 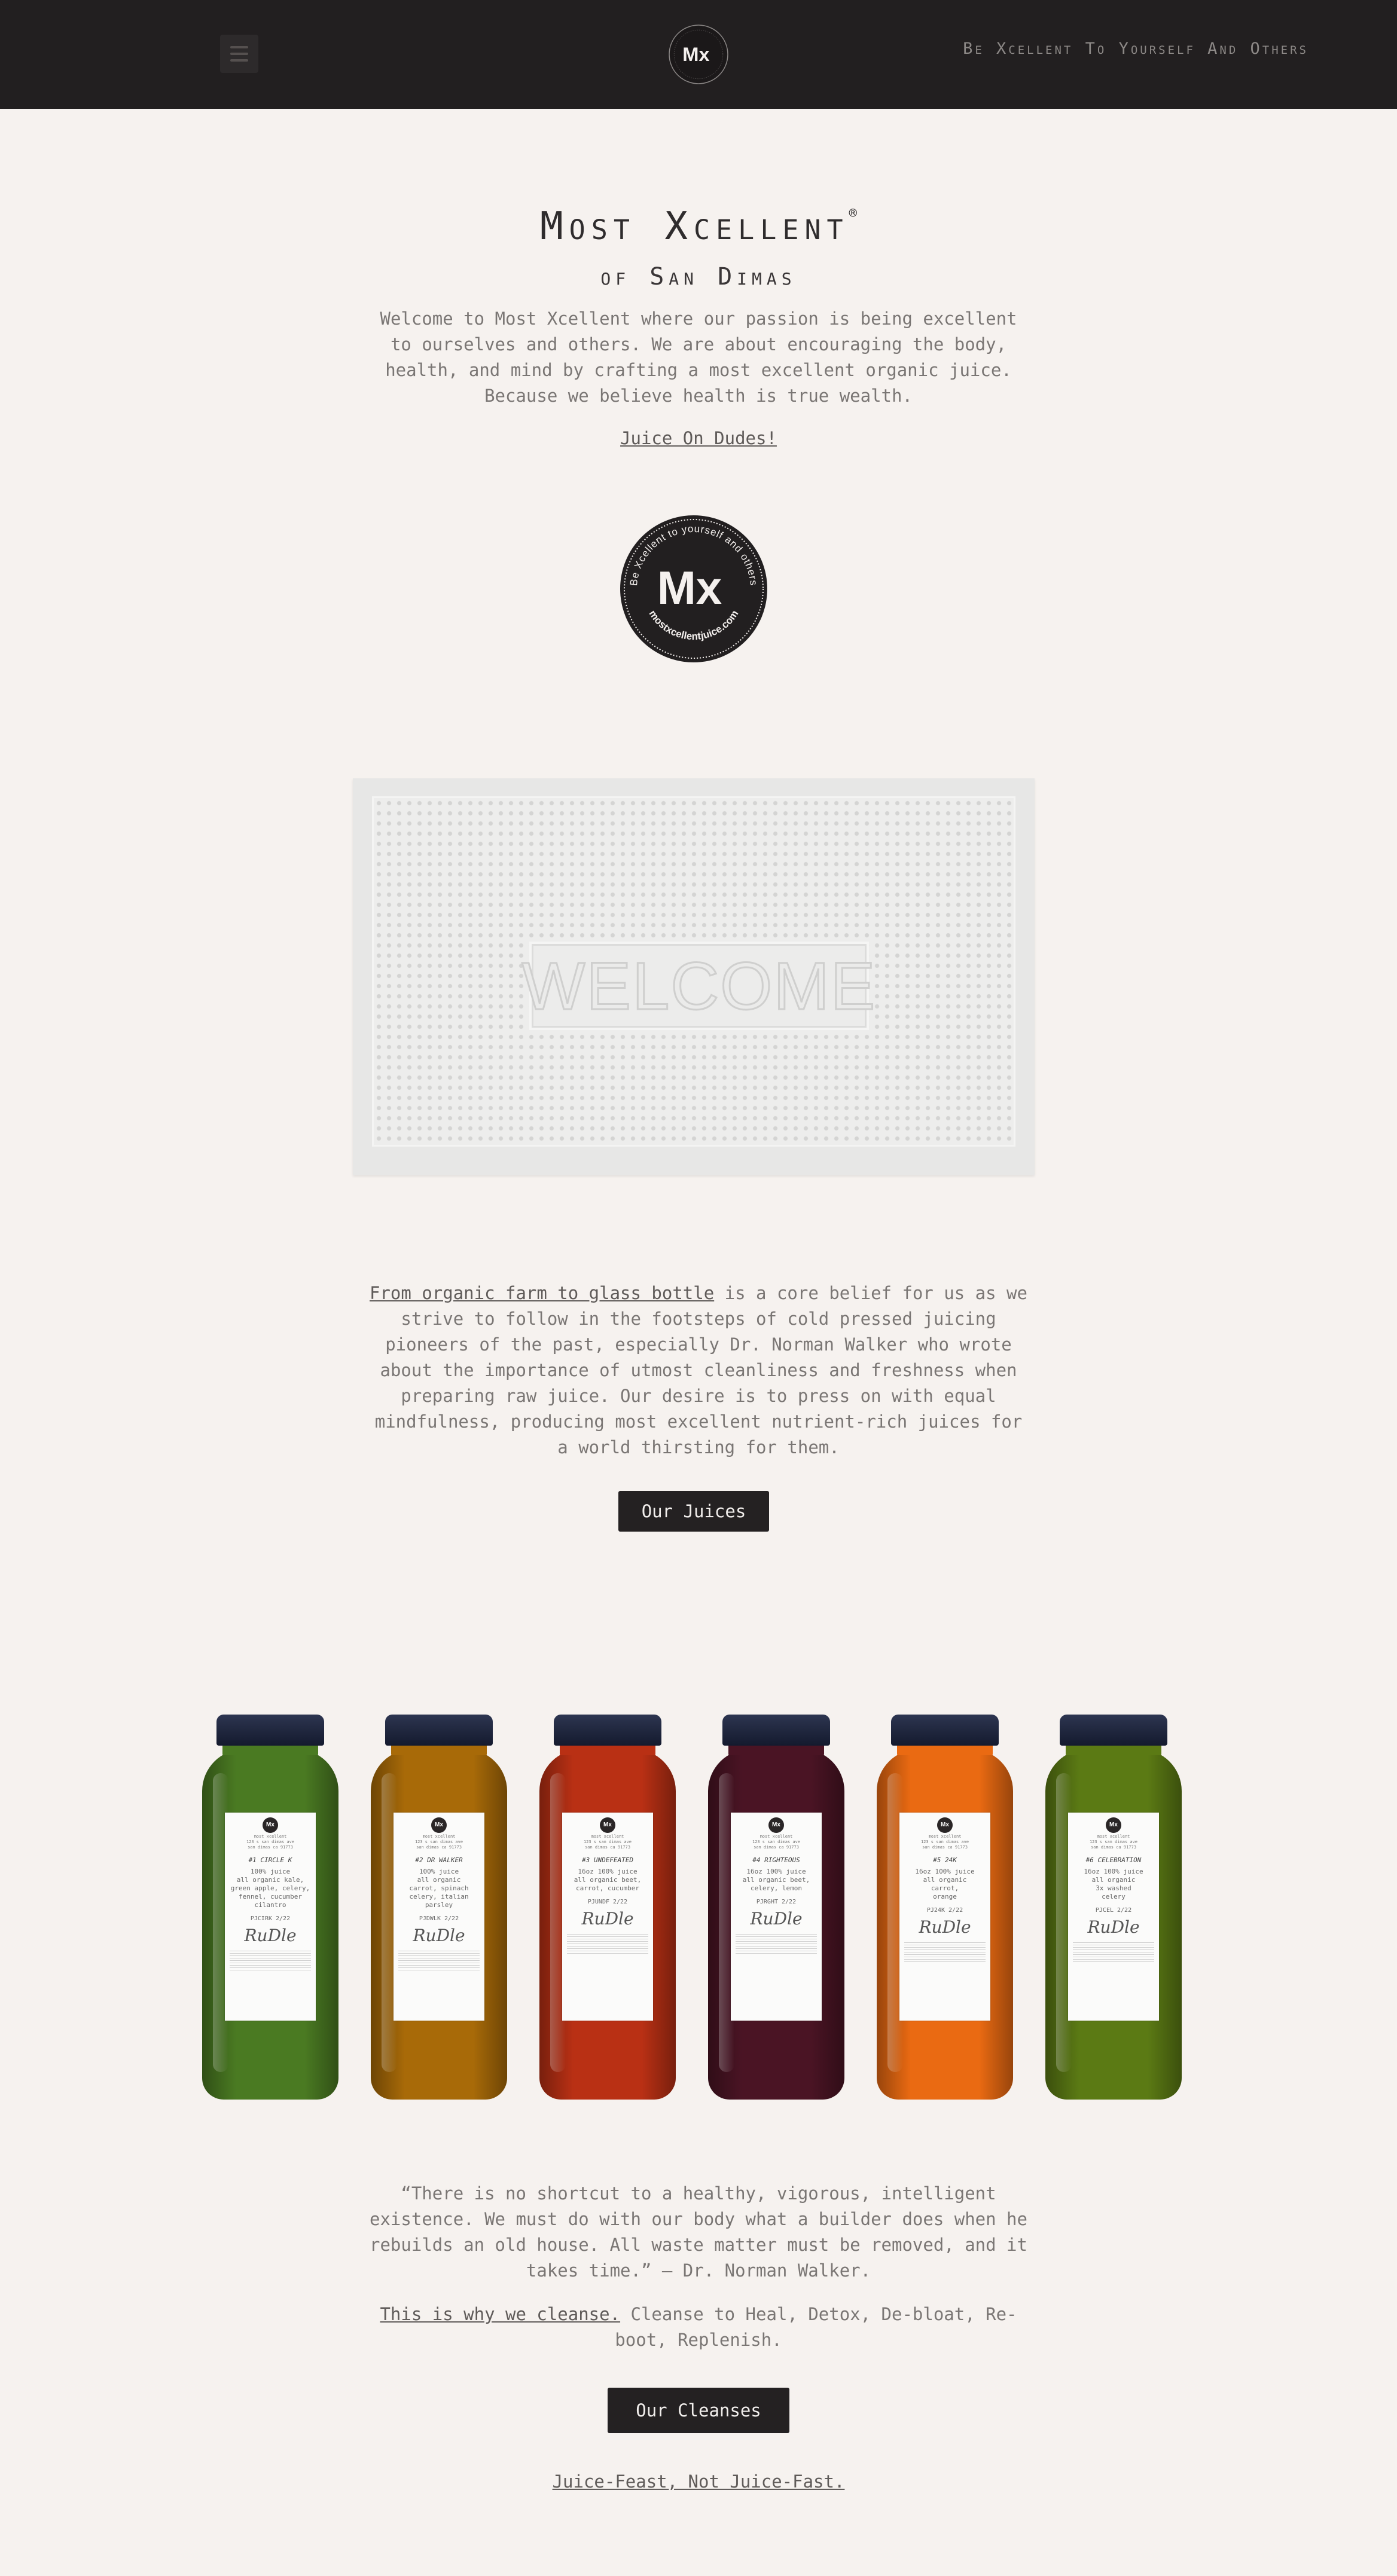 I want to click on header-tagline: Be Xcellent To Yourself And Others, so click(x=1135, y=48).